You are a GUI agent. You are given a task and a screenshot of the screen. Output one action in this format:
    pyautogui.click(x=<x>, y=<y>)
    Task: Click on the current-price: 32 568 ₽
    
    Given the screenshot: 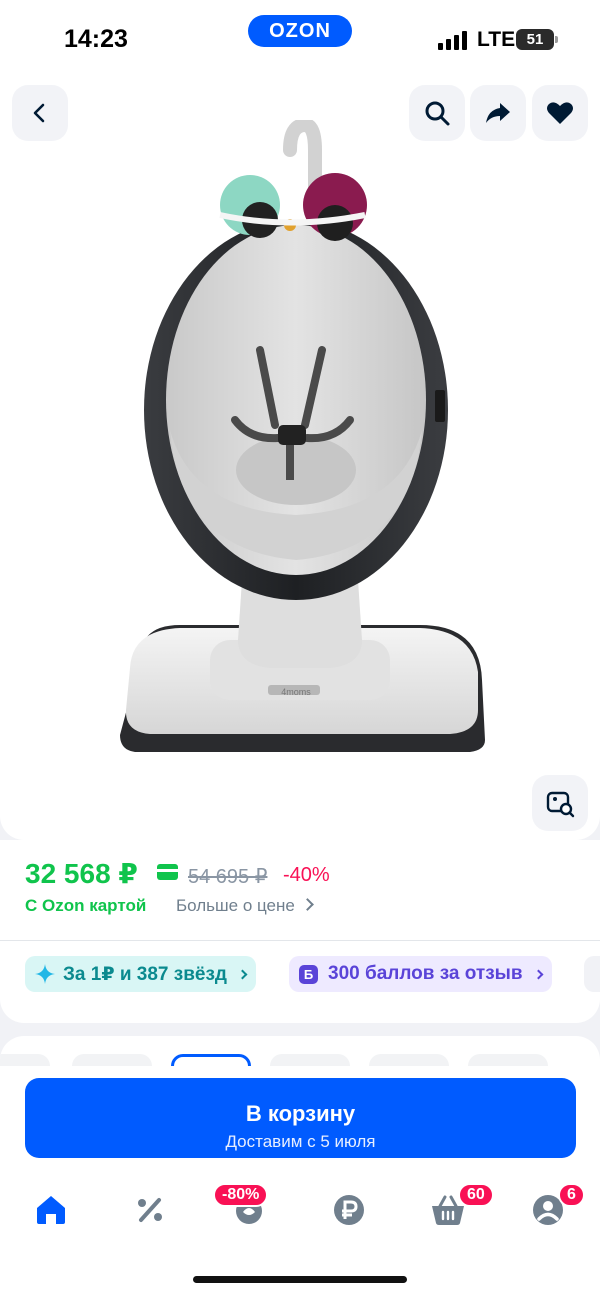 What is the action you would take?
    pyautogui.click(x=81, y=873)
    